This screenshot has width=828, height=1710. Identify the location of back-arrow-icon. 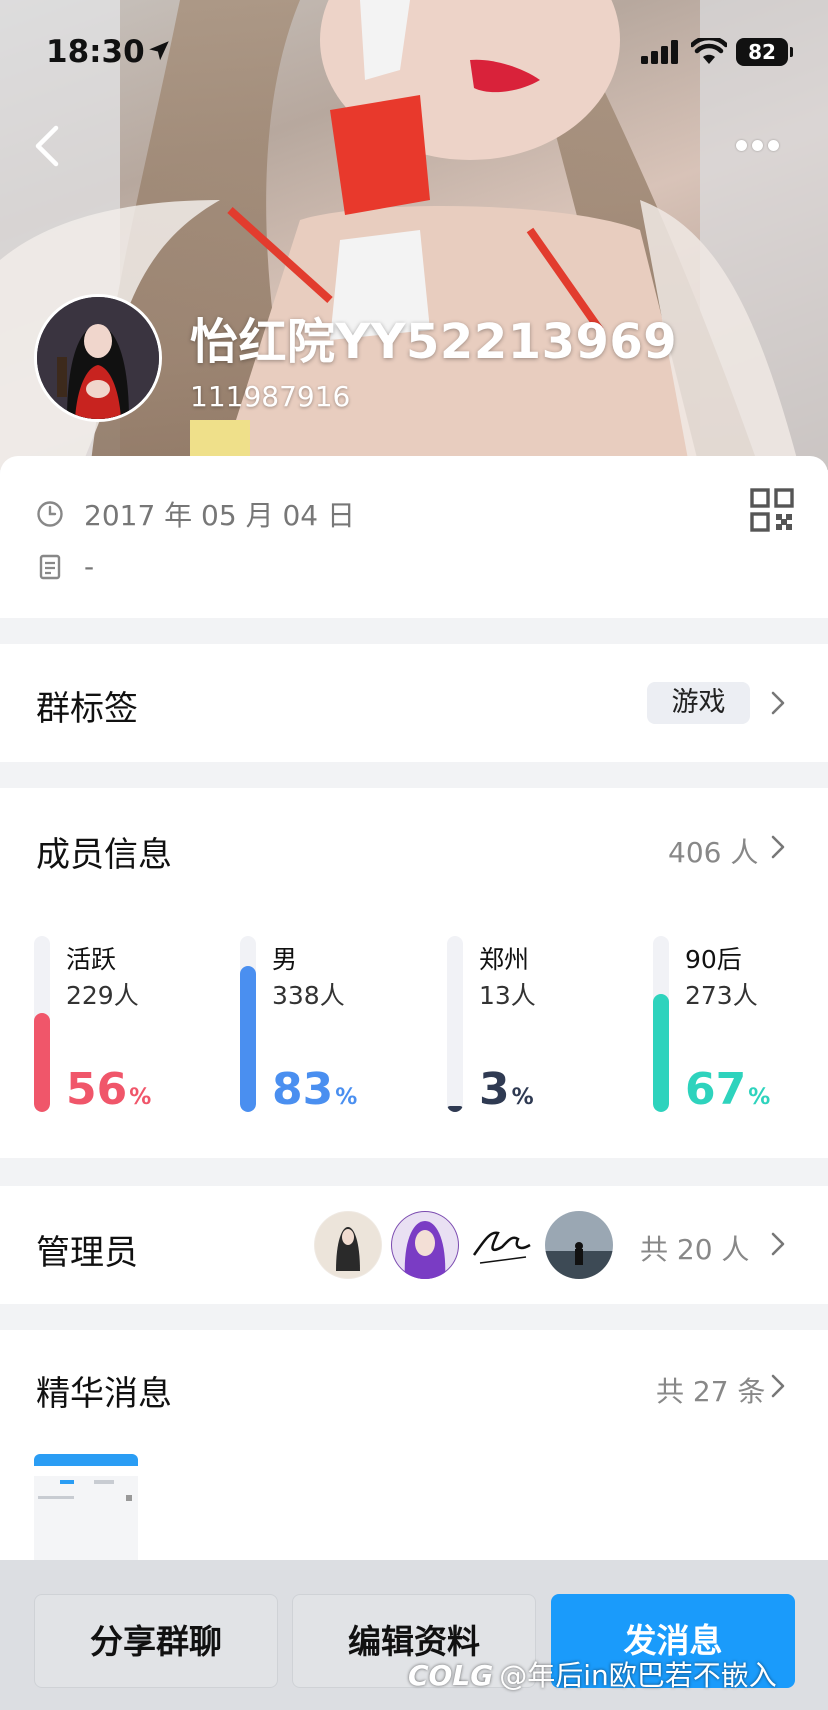
(50, 146).